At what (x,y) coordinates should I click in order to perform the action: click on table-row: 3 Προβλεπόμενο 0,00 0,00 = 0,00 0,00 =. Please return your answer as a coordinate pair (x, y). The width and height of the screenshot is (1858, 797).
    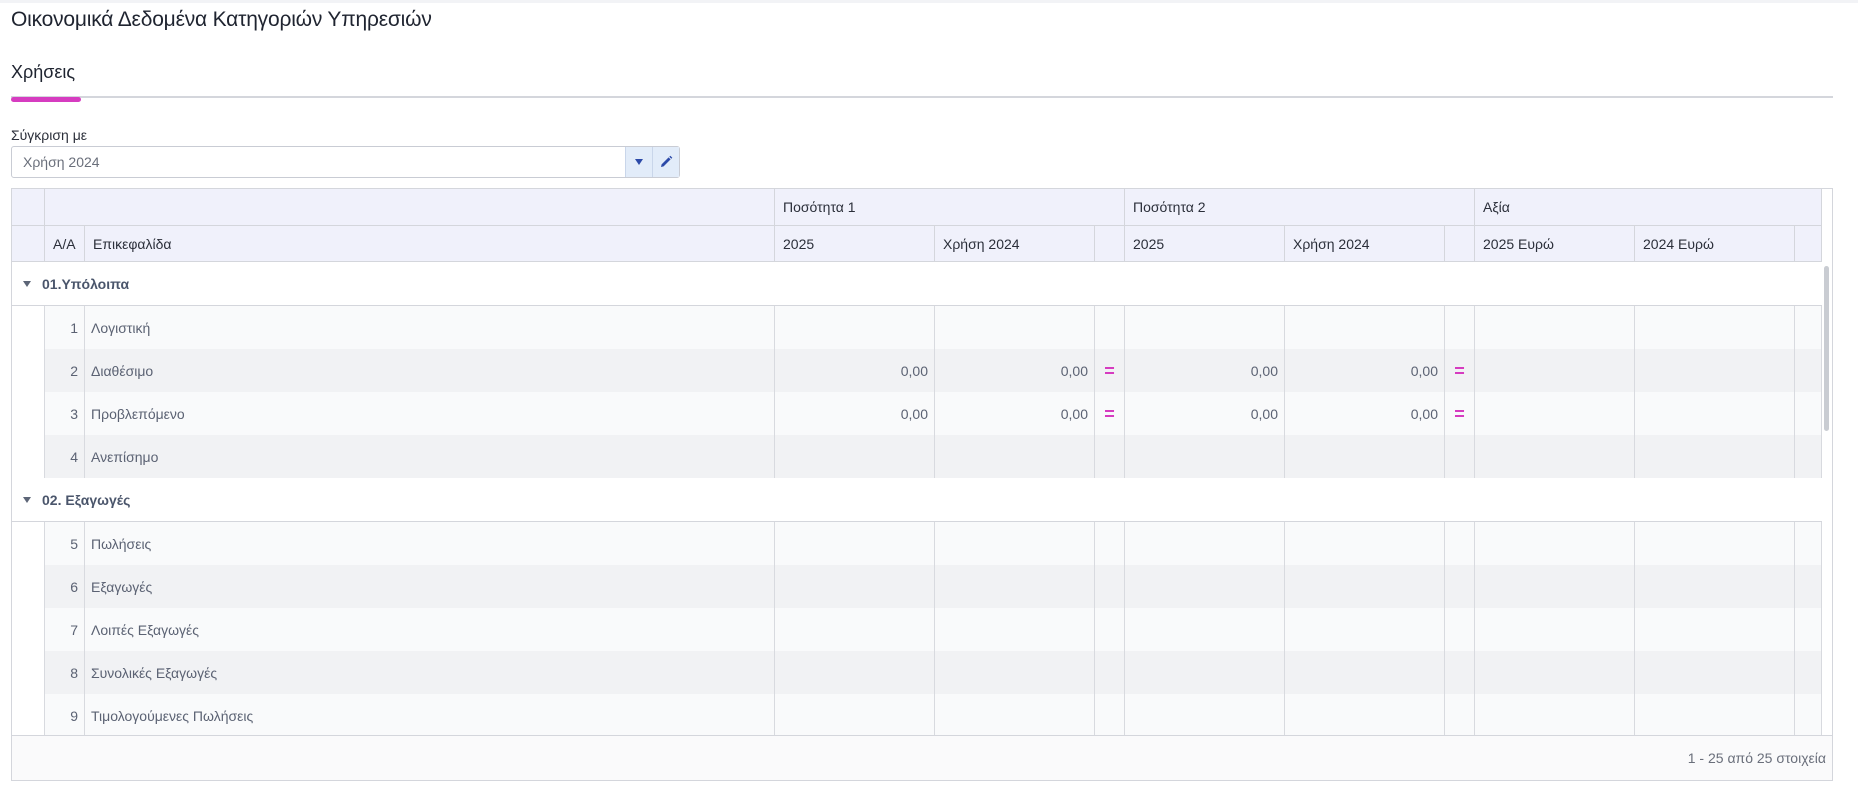
    Looking at the image, I should click on (917, 413).